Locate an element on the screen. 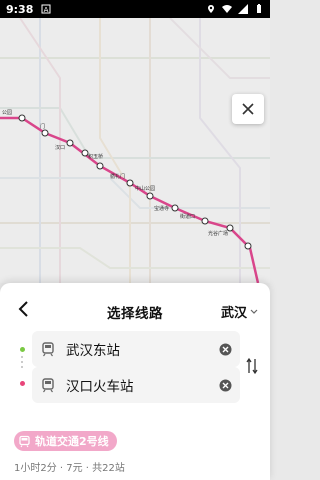 The height and width of the screenshot is (480, 320). sim-alert-icon: A is located at coordinates (46, 9).